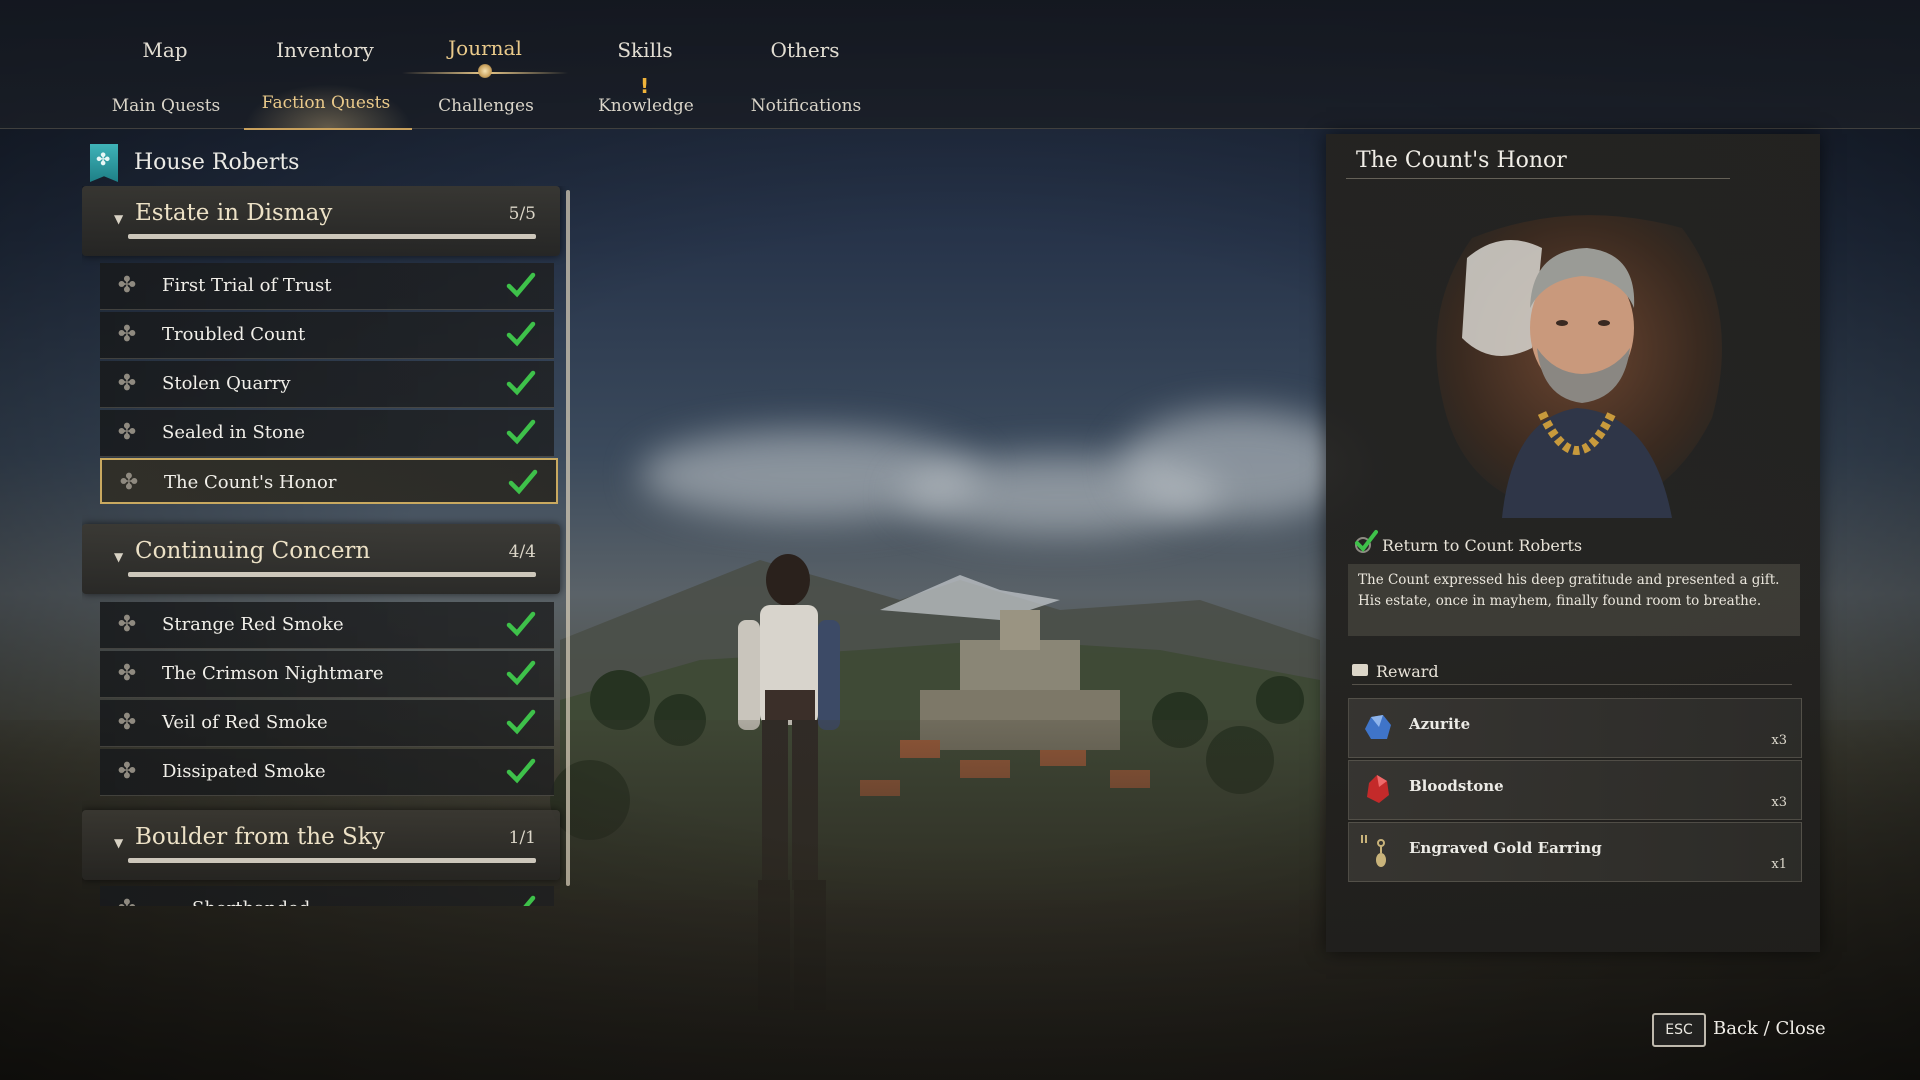  I want to click on reward-header: Reward, so click(1572, 673).